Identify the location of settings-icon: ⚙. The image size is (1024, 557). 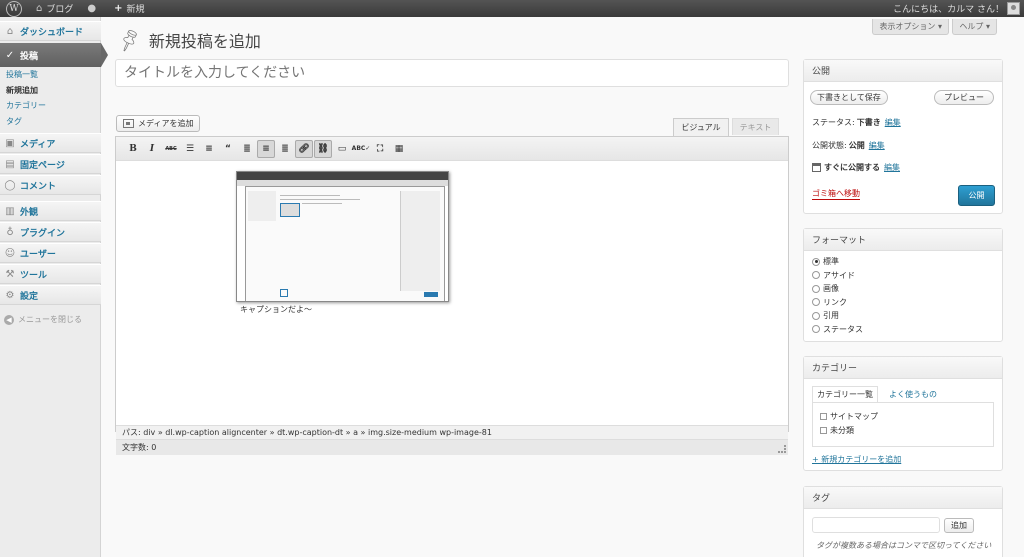
(10, 295).